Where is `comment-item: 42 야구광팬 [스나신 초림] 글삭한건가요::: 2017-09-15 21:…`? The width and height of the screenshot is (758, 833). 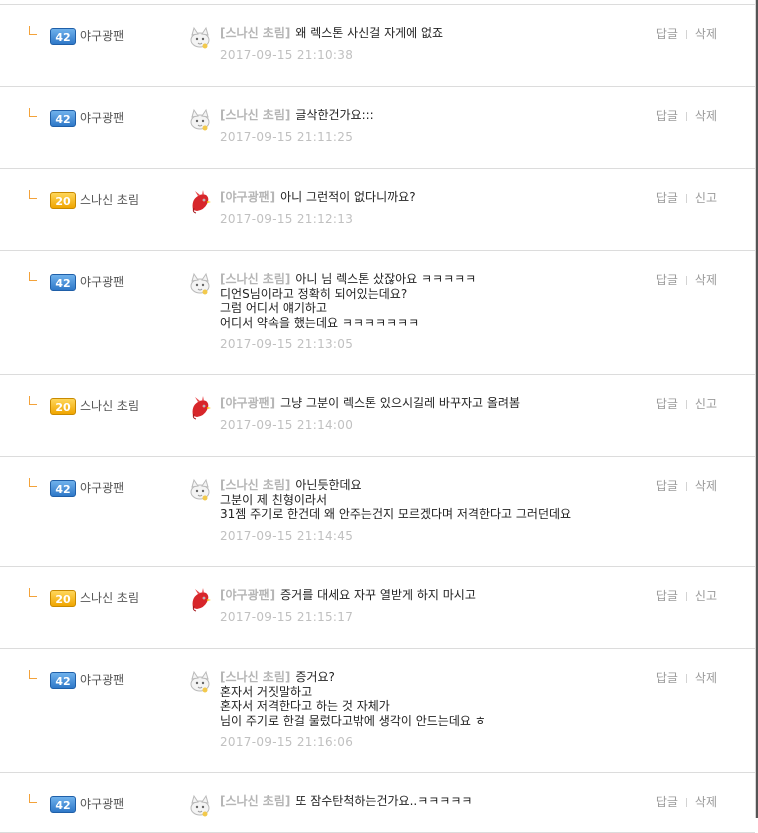
comment-item: 42 야구광팬 [스나신 초림] 글삭한건가요::: 2017-09-15 21:… is located at coordinates (377, 128).